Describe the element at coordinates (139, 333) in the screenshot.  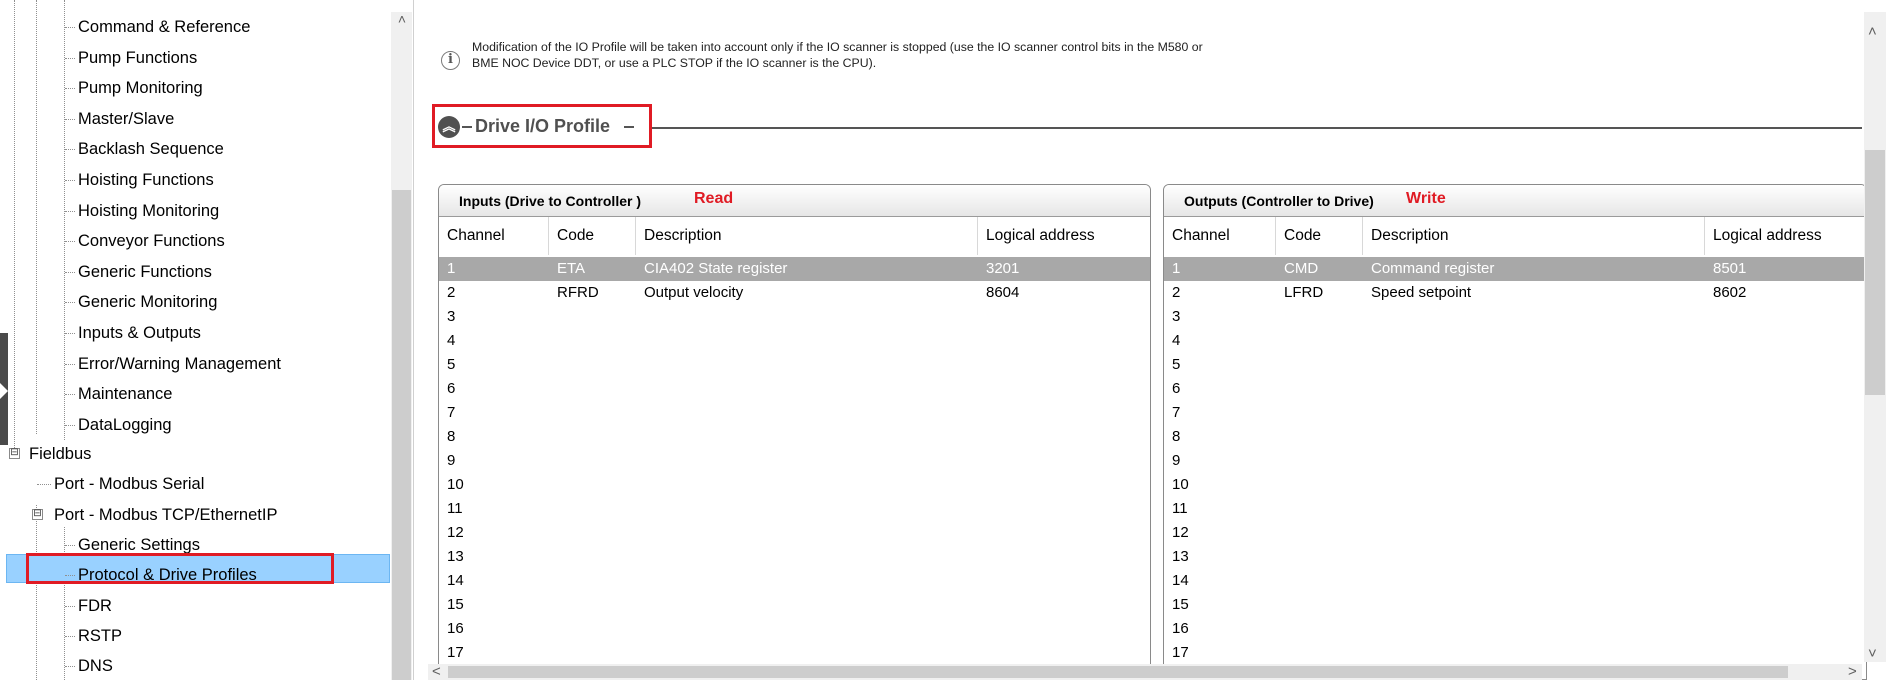
I see `tree-item: Inputs & Outputs` at that location.